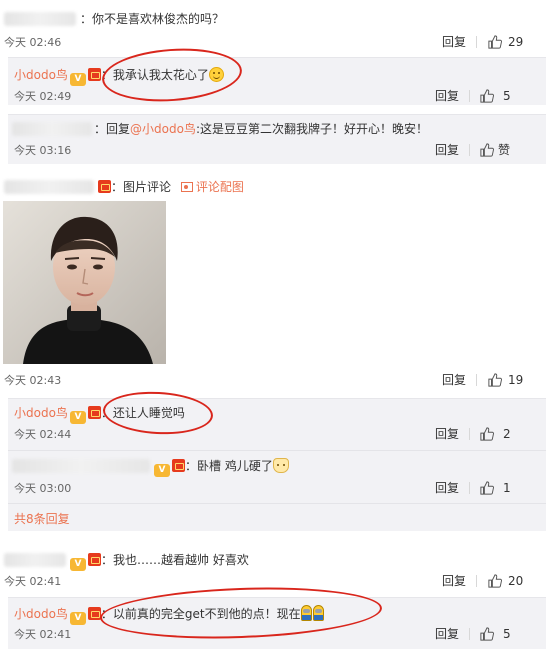 The height and width of the screenshot is (649, 560). Describe the element at coordinates (507, 488) in the screenshot. I see `like-count: 1` at that location.